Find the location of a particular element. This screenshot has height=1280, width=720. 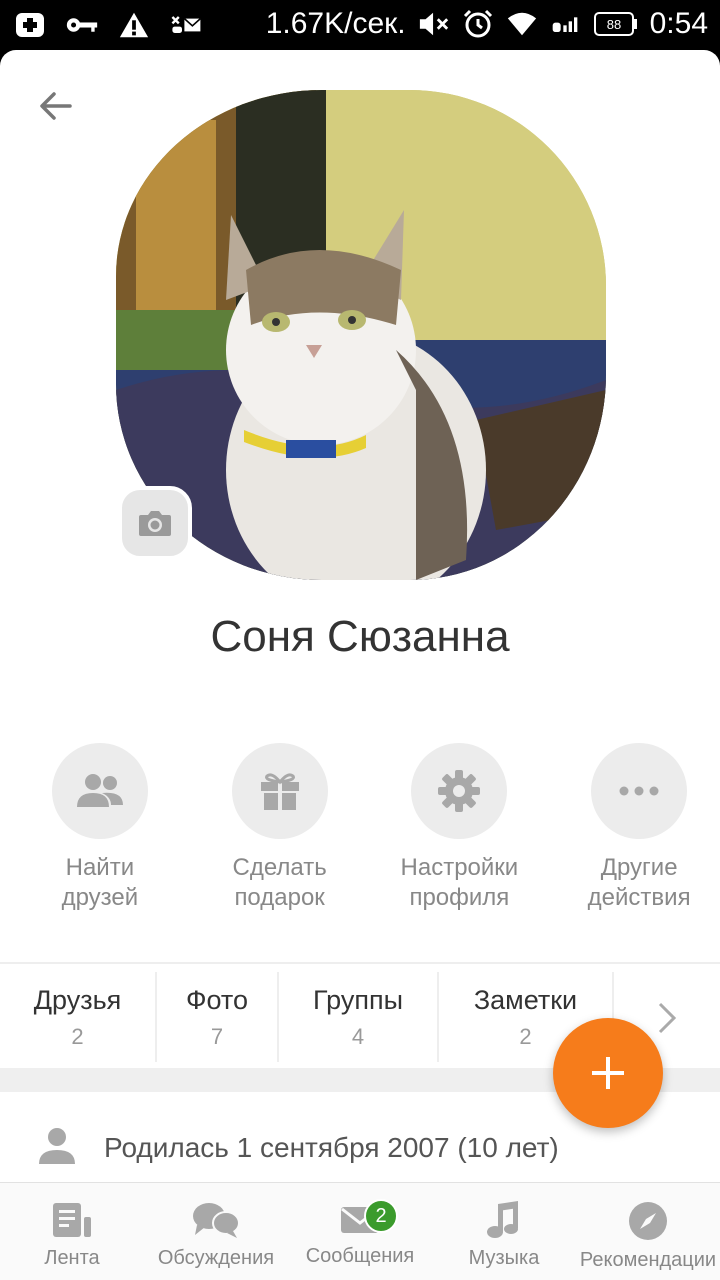

messages-badge: 2 is located at coordinates (381, 1216).